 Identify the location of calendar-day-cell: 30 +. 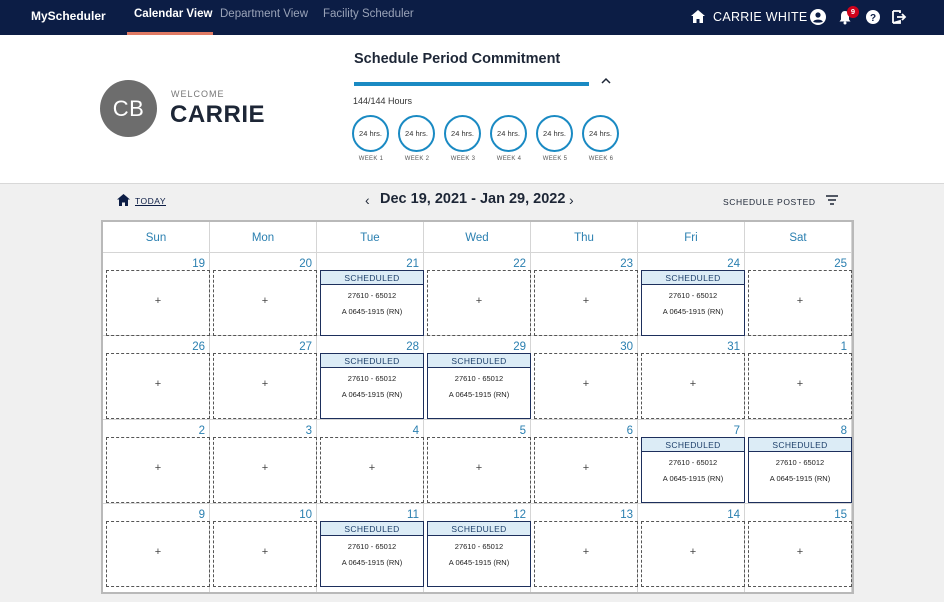
(584, 378).